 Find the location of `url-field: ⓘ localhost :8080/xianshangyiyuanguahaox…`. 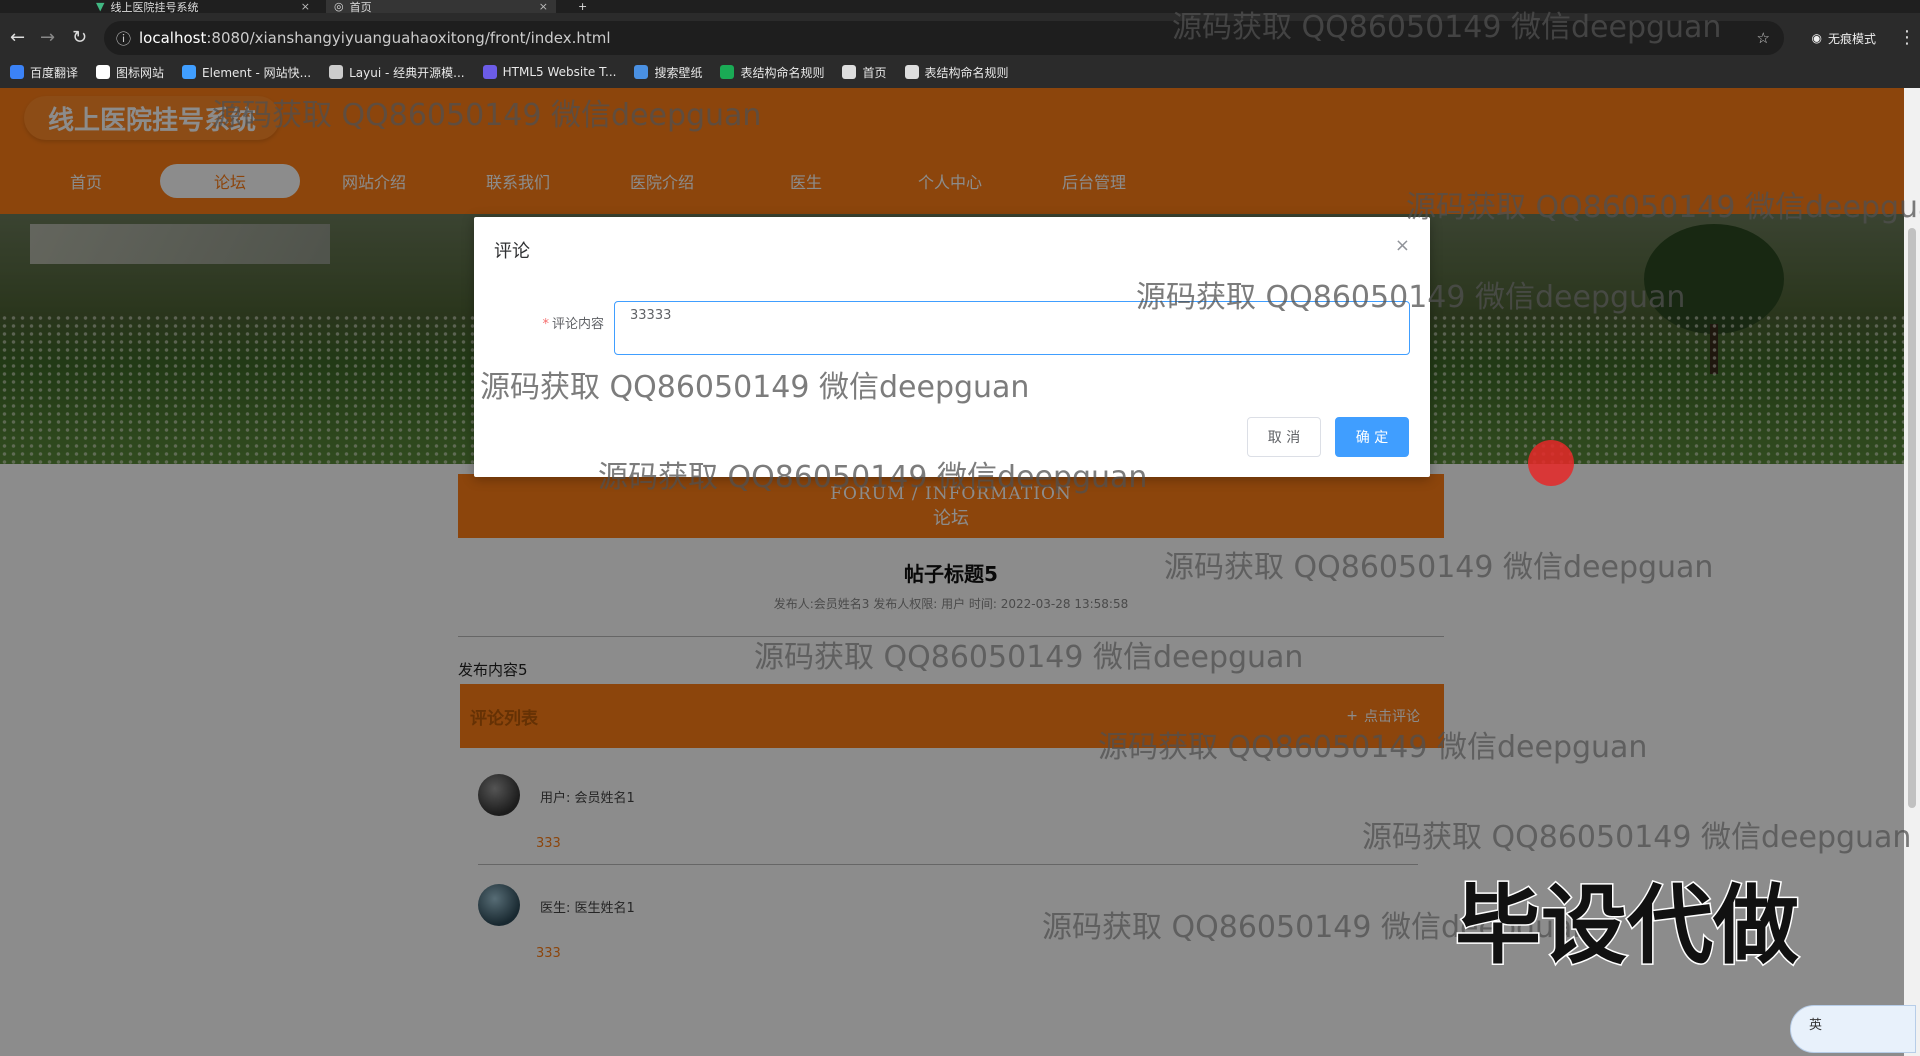

url-field: ⓘ localhost :8080/xianshangyiyuanguahaox… is located at coordinates (944, 38).